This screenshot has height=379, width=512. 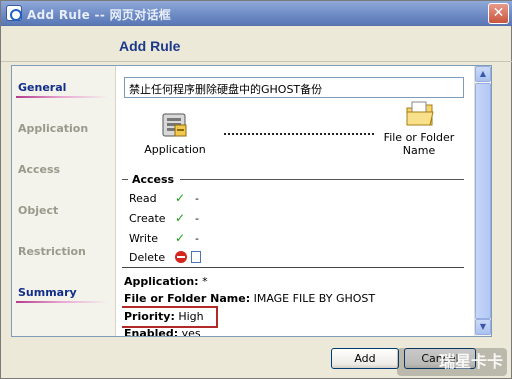 I want to click on connector-dots, so click(x=299, y=134).